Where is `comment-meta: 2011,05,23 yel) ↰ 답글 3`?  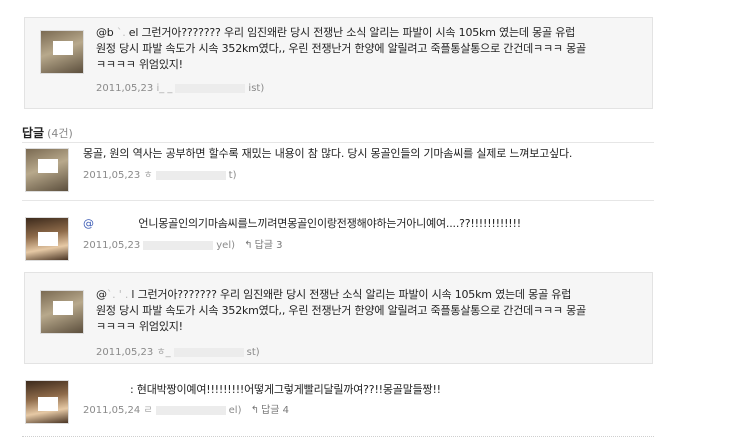 comment-meta: 2011,05,23 yel) ↰ 답글 3 is located at coordinates (183, 245).